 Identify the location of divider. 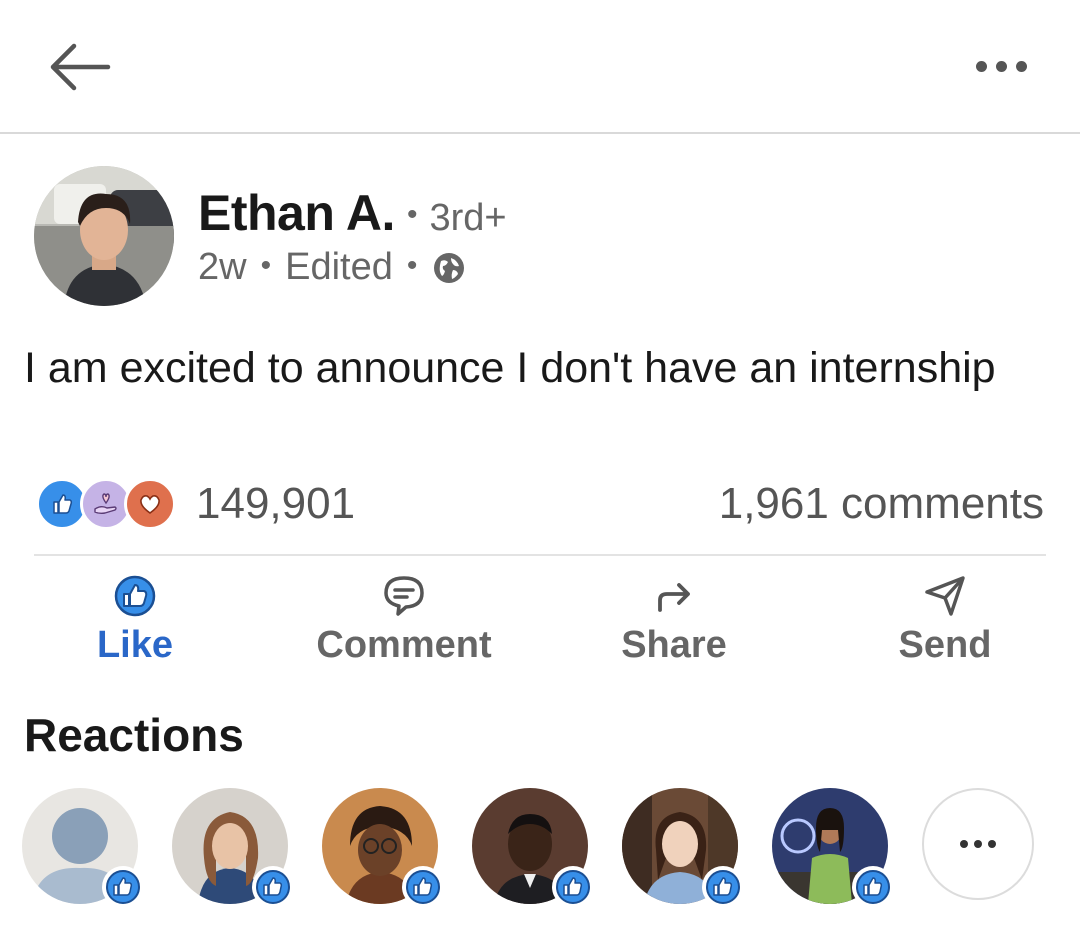
(540, 555).